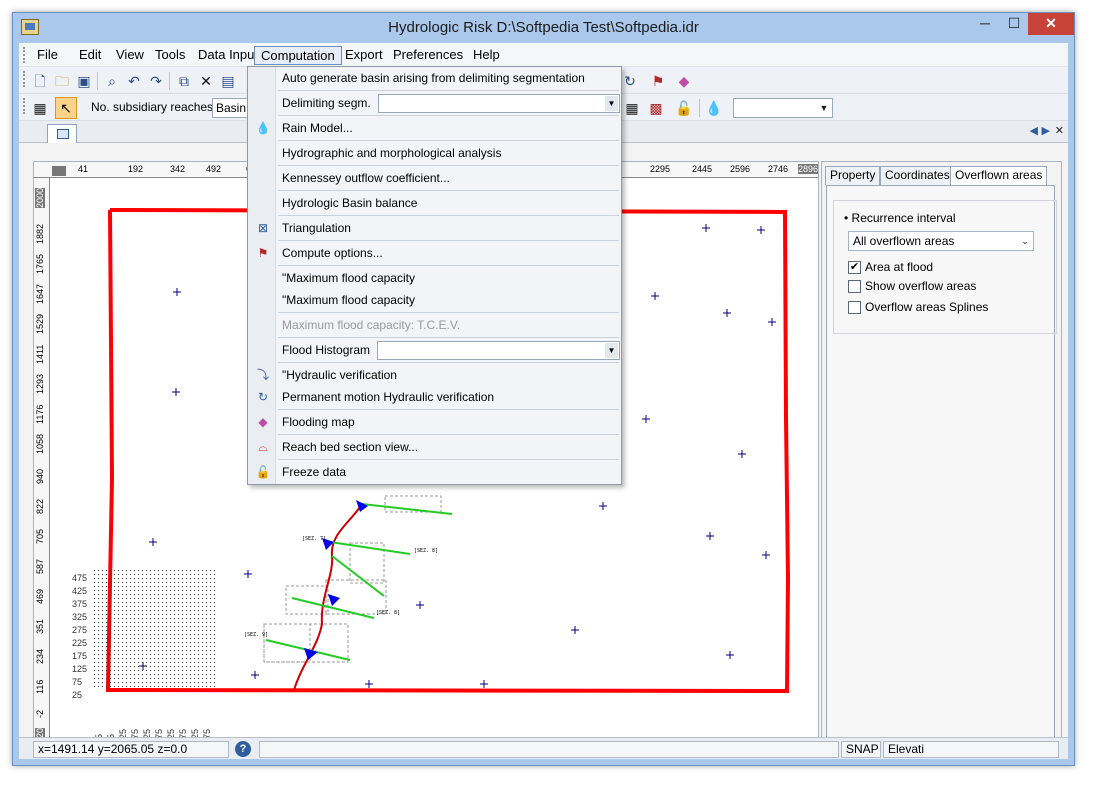 Image resolution: width=1095 pixels, height=786 pixels. What do you see at coordinates (112, 81) in the screenshot?
I see `print-preview-icon: ⌕` at bounding box center [112, 81].